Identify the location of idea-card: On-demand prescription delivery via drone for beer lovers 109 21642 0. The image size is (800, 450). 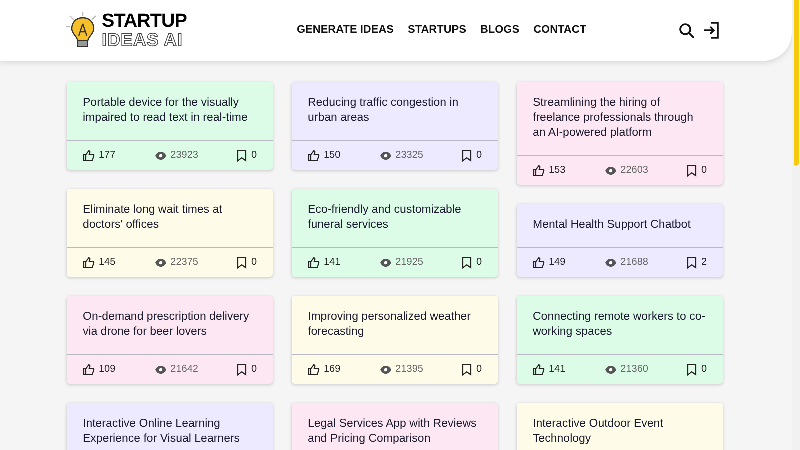
(170, 340).